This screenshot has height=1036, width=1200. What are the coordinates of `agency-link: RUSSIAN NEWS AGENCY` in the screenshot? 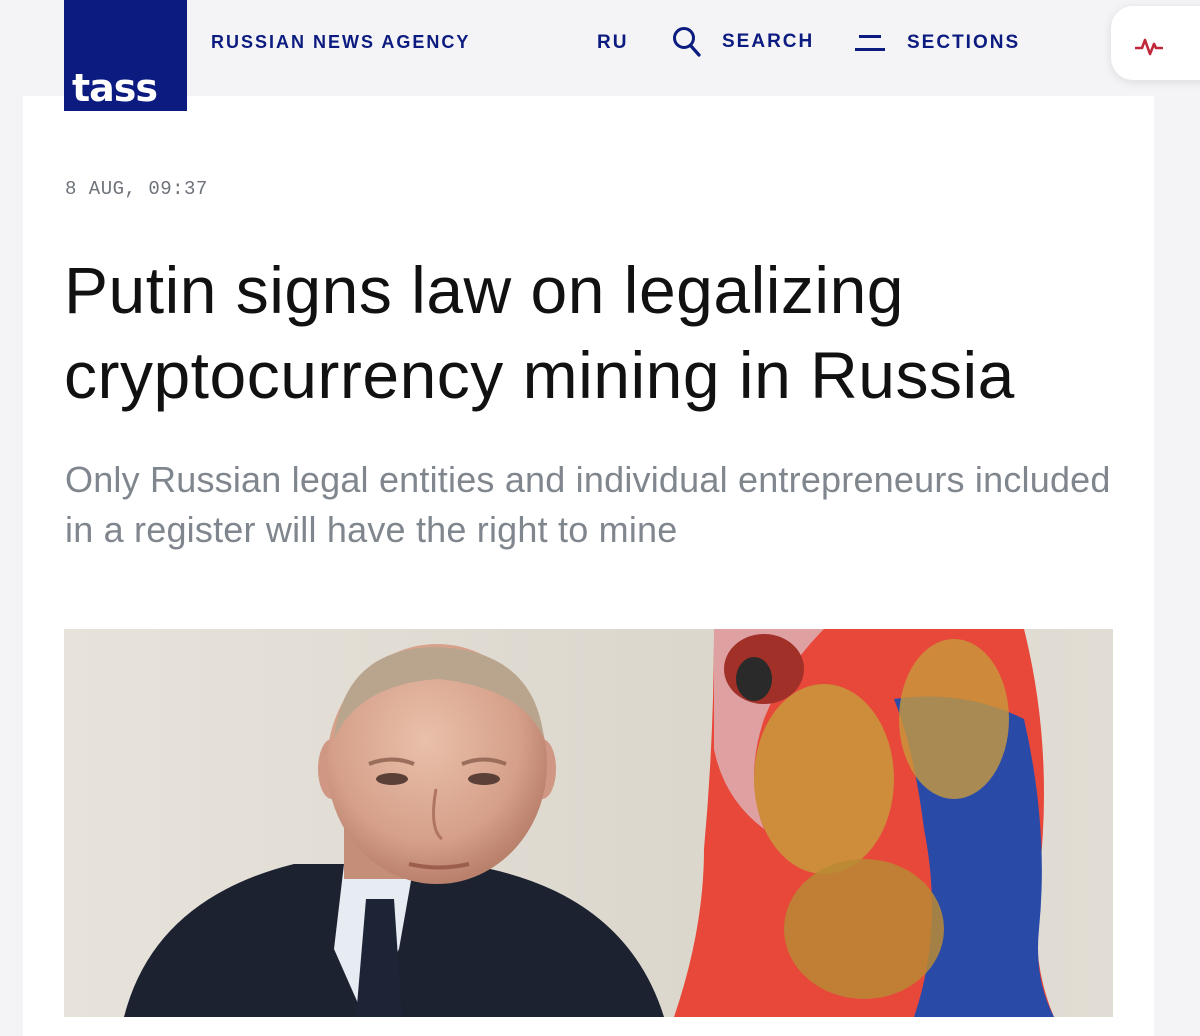 It's located at (340, 42).